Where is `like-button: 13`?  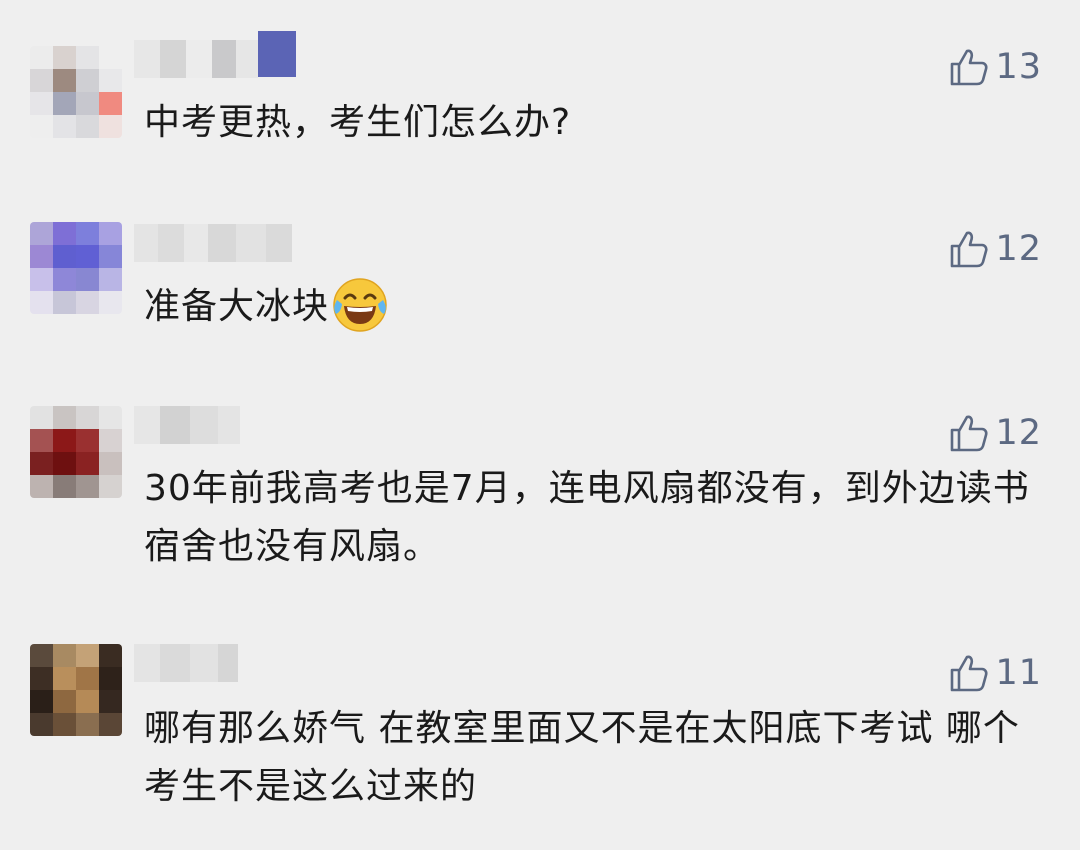
like-button: 13 is located at coordinates (994, 67).